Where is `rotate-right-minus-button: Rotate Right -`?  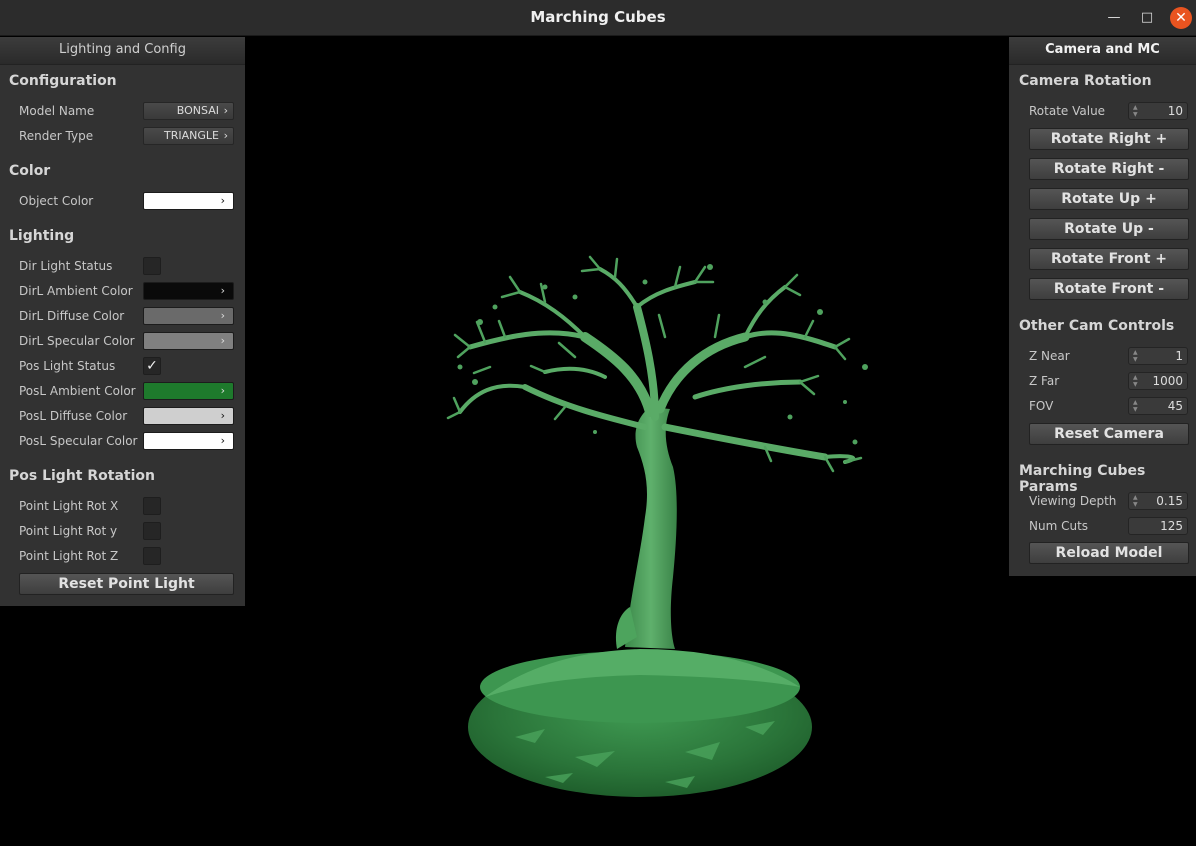 rotate-right-minus-button: Rotate Right - is located at coordinates (1109, 169).